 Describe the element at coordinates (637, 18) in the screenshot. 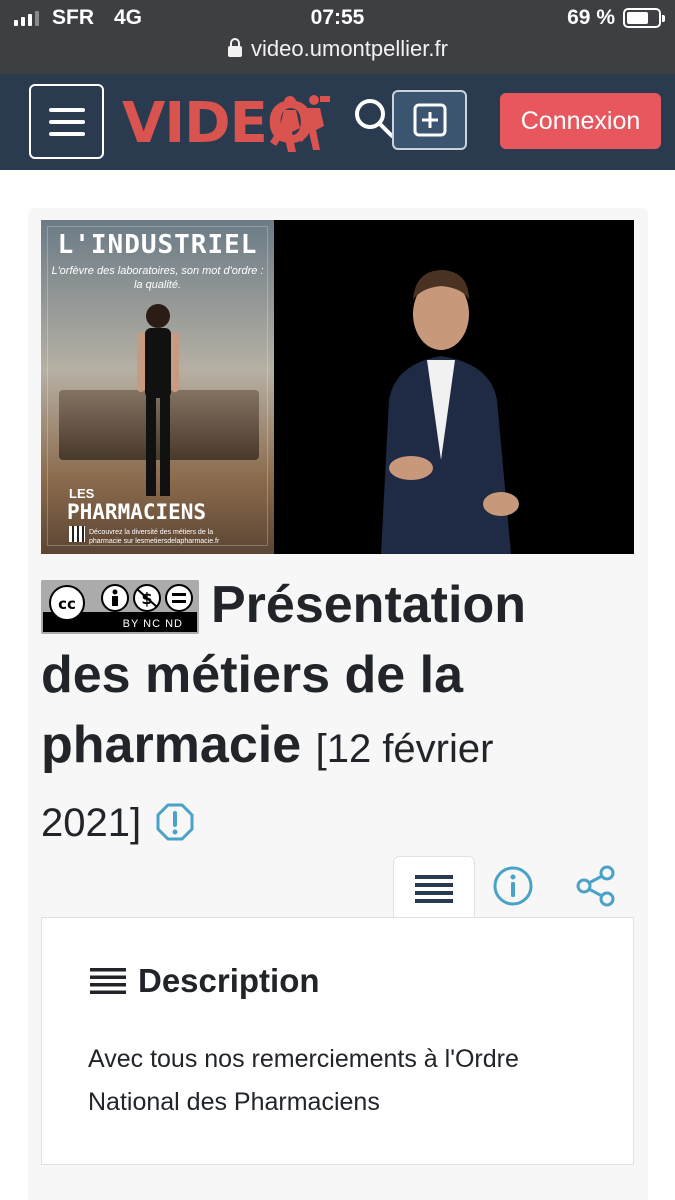

I see `battery-fill` at that location.